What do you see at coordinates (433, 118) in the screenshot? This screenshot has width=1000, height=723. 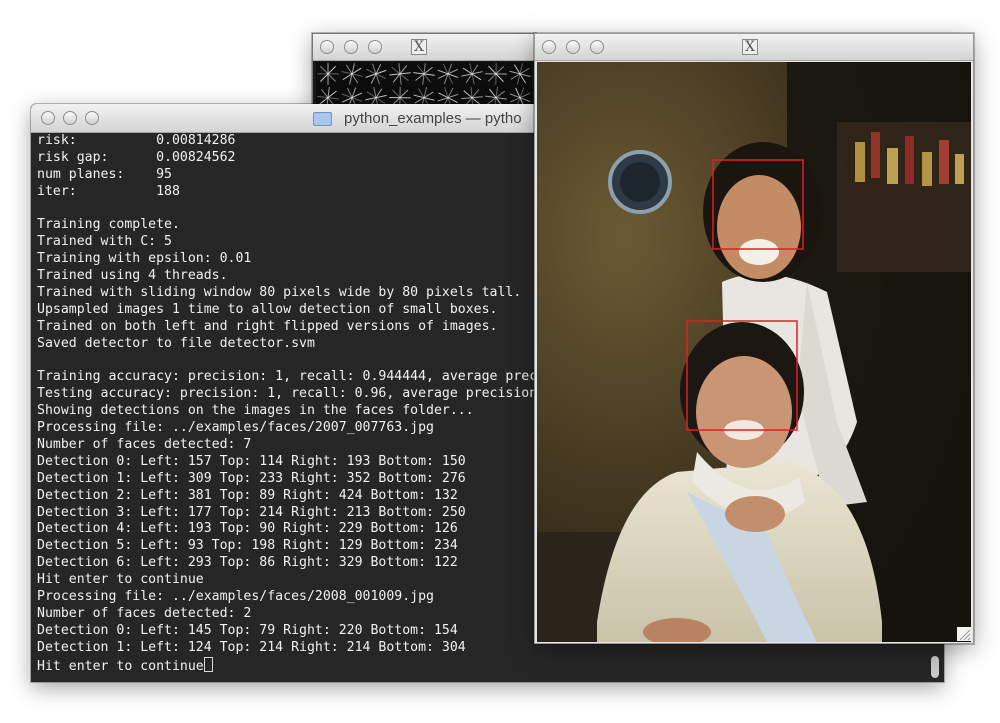 I see `terminal-title: python_examples — pytho` at bounding box center [433, 118].